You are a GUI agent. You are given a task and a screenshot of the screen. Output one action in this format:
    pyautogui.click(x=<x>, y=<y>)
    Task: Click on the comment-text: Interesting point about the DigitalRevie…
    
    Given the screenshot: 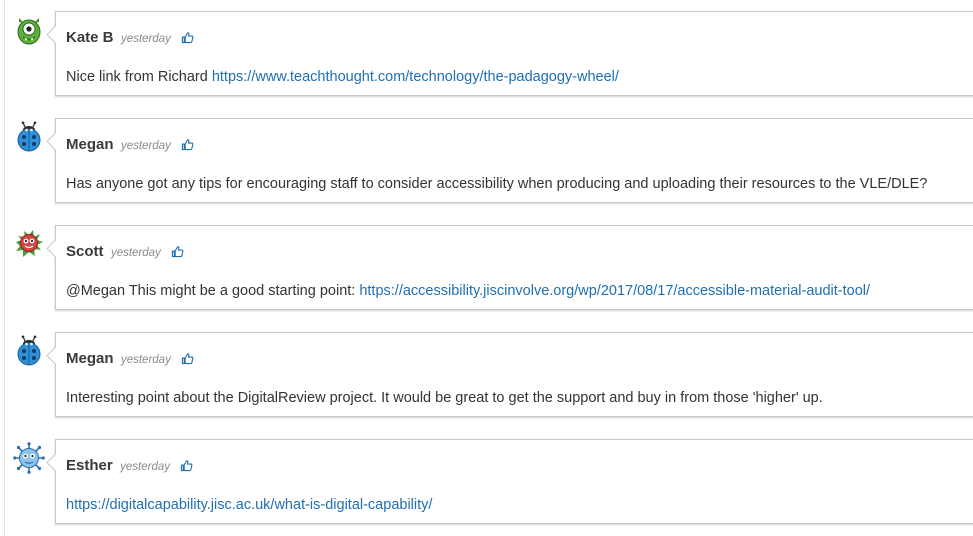 What is the action you would take?
    pyautogui.click(x=444, y=398)
    